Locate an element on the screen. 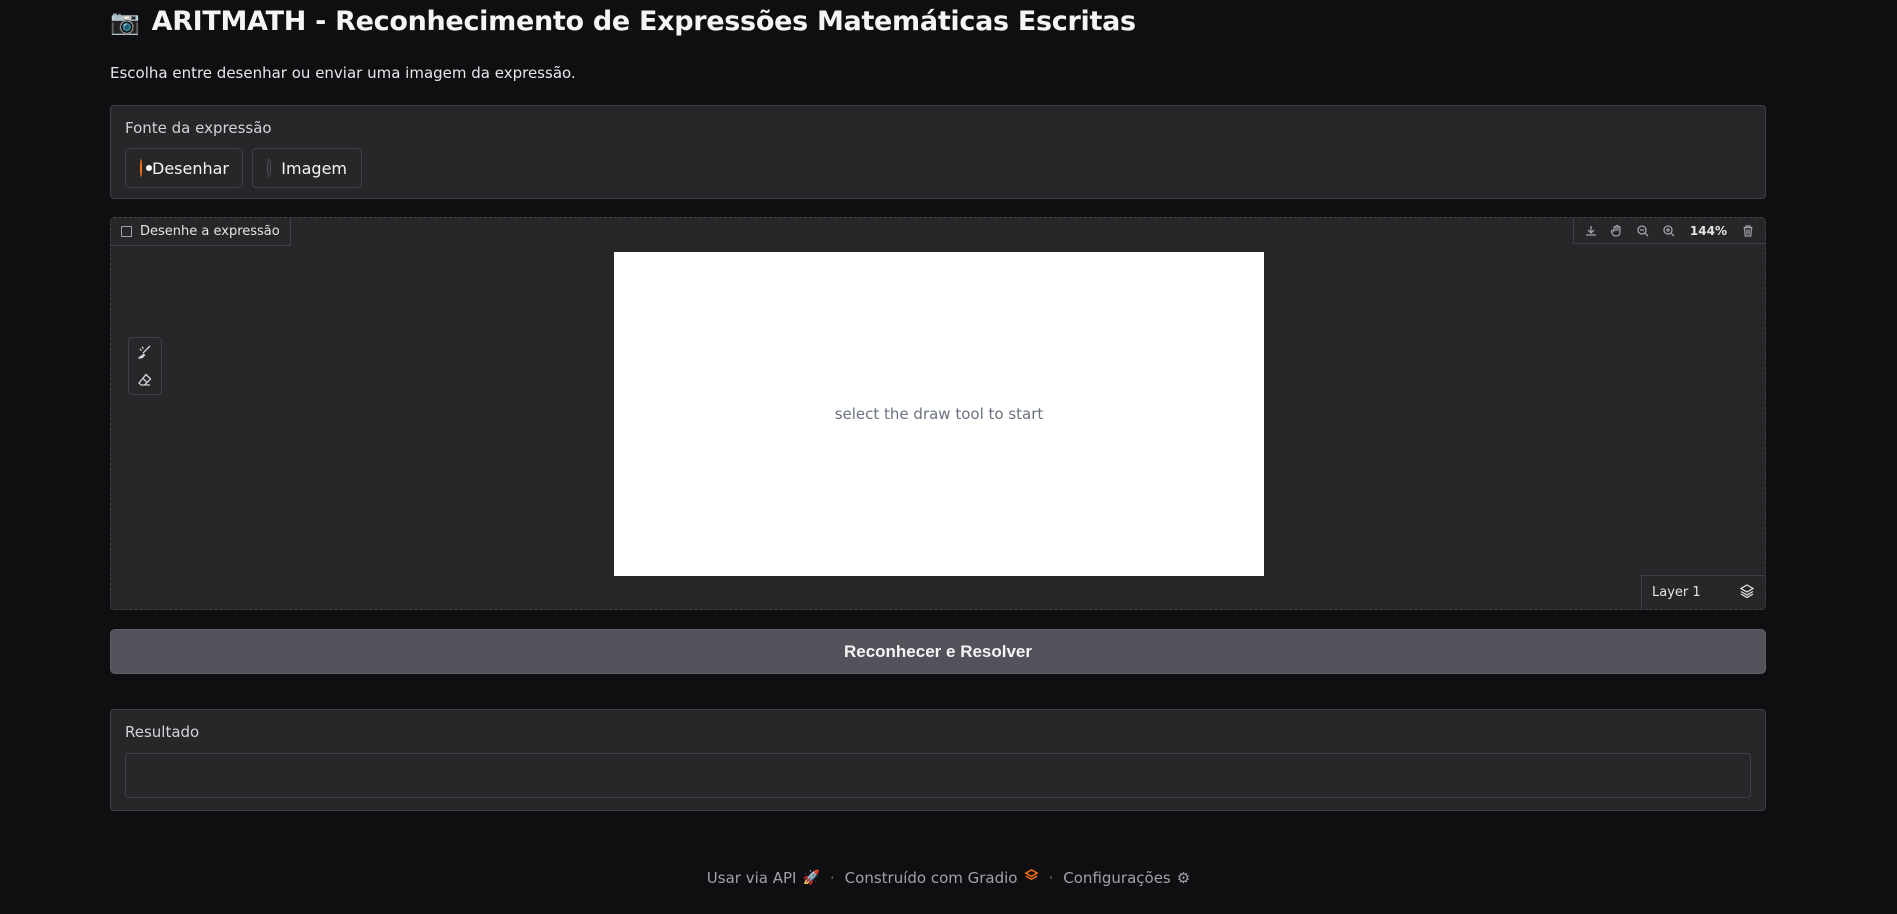 This screenshot has width=1897, height=914. layer-selector: Layer 1 is located at coordinates (1703, 592).